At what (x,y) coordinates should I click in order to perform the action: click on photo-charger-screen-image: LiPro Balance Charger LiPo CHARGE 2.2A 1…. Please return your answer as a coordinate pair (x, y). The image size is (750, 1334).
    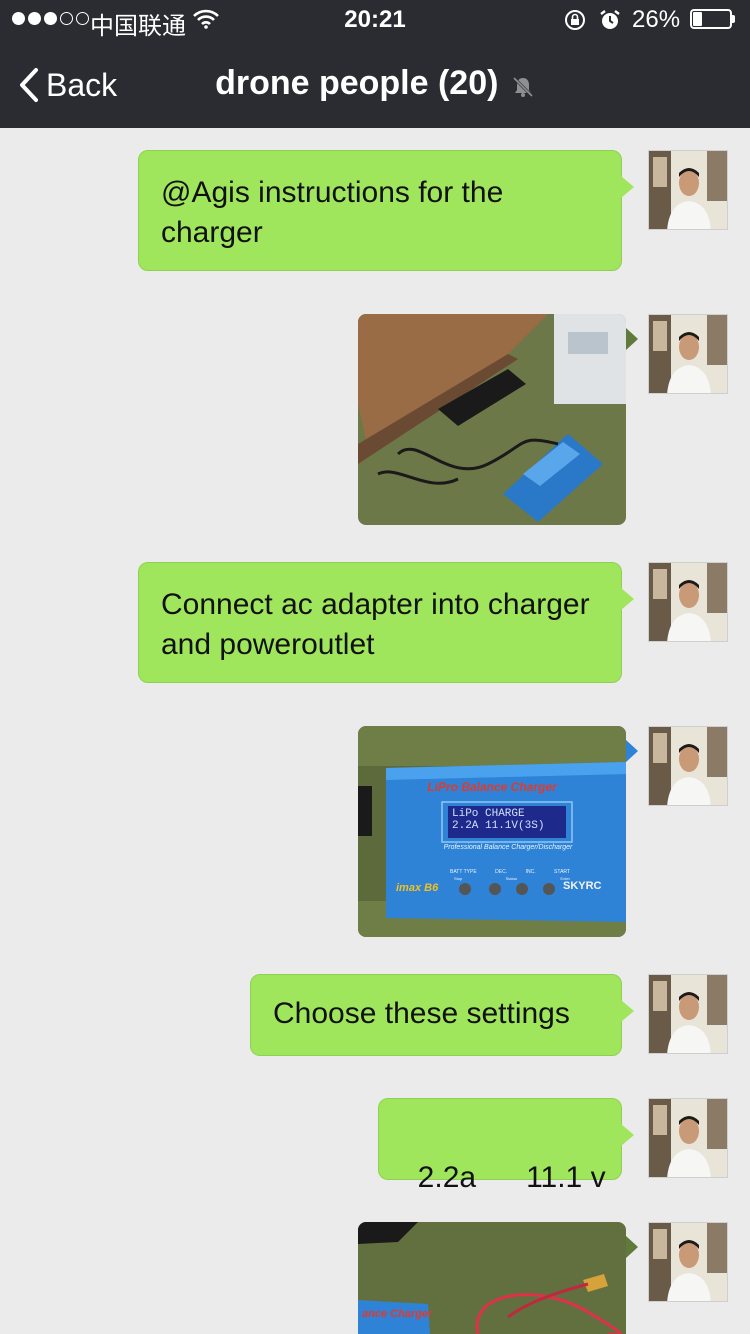
    Looking at the image, I should click on (492, 831).